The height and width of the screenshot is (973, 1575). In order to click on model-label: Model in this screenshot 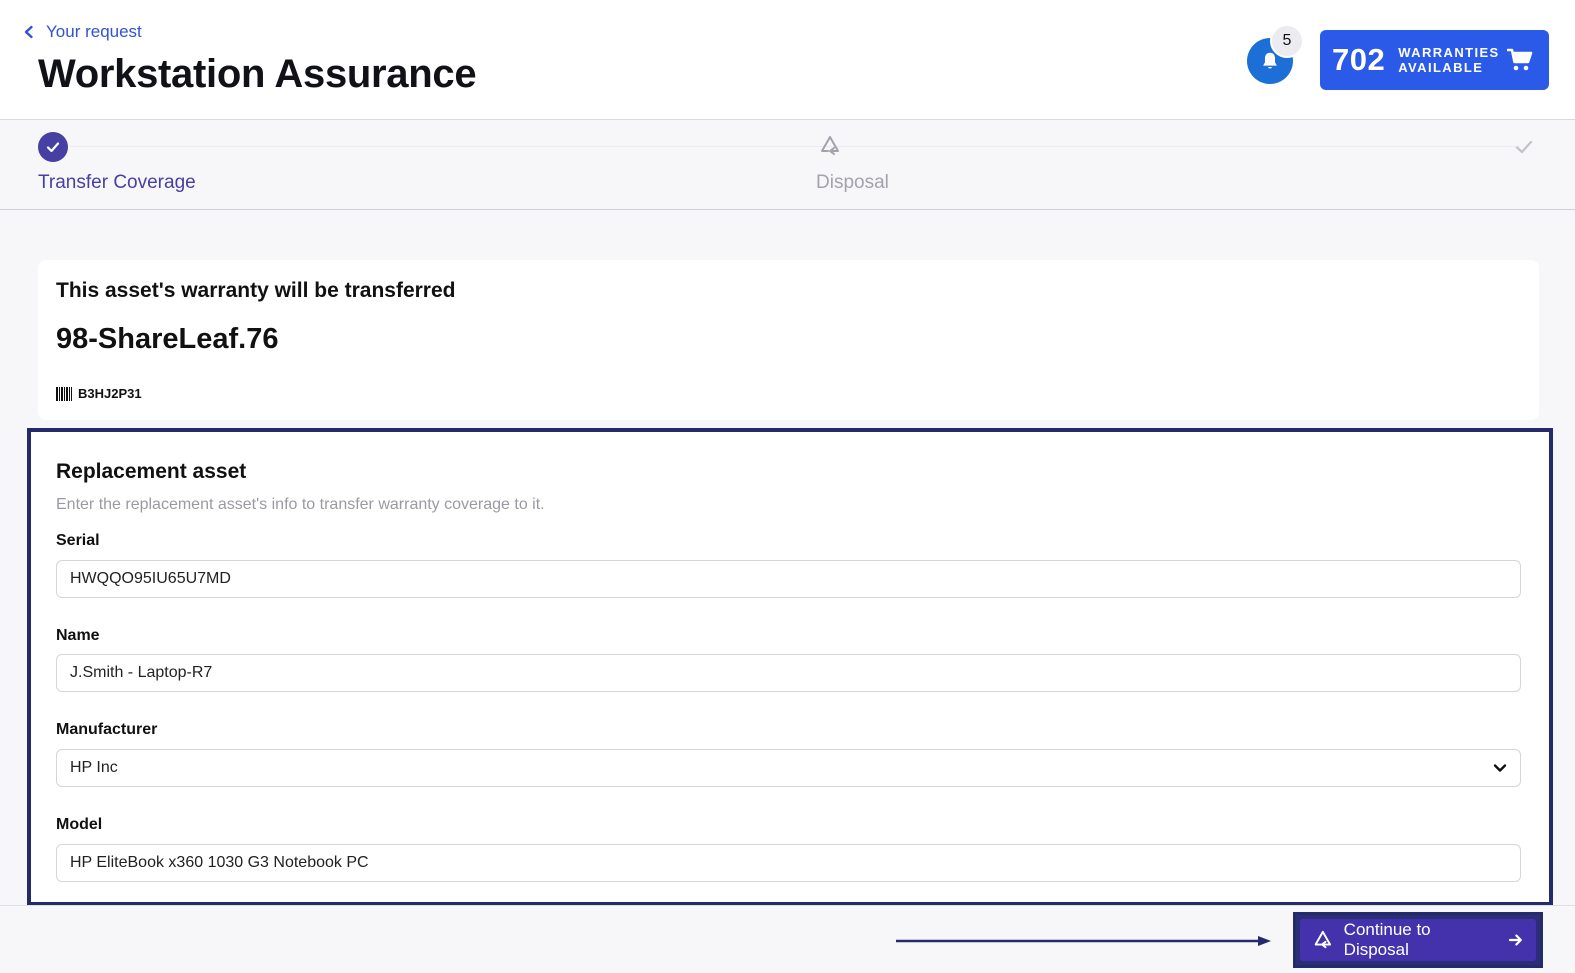, I will do `click(79, 824)`.